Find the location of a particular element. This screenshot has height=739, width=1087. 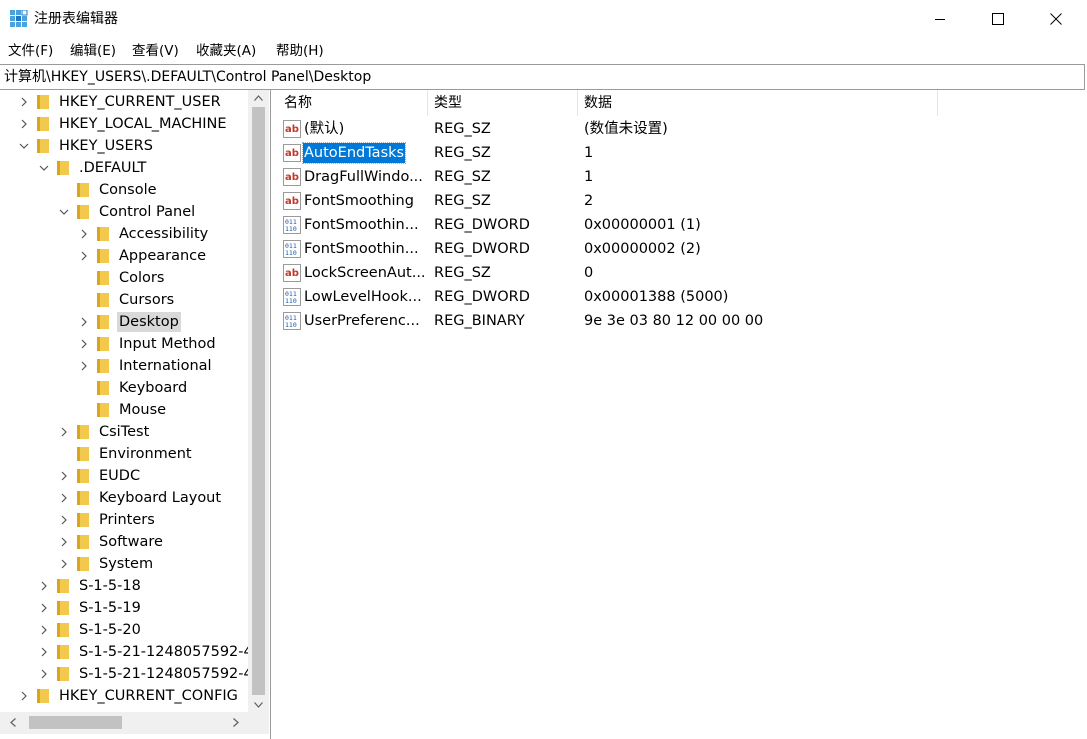

scroll-down-arrow-icon is located at coordinates (258, 705).